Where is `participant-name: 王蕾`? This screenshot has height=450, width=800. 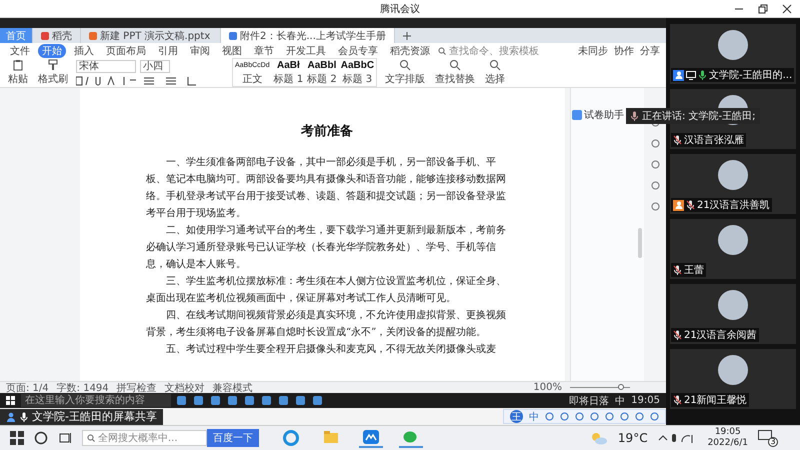
participant-name: 王蕾 is located at coordinates (694, 270).